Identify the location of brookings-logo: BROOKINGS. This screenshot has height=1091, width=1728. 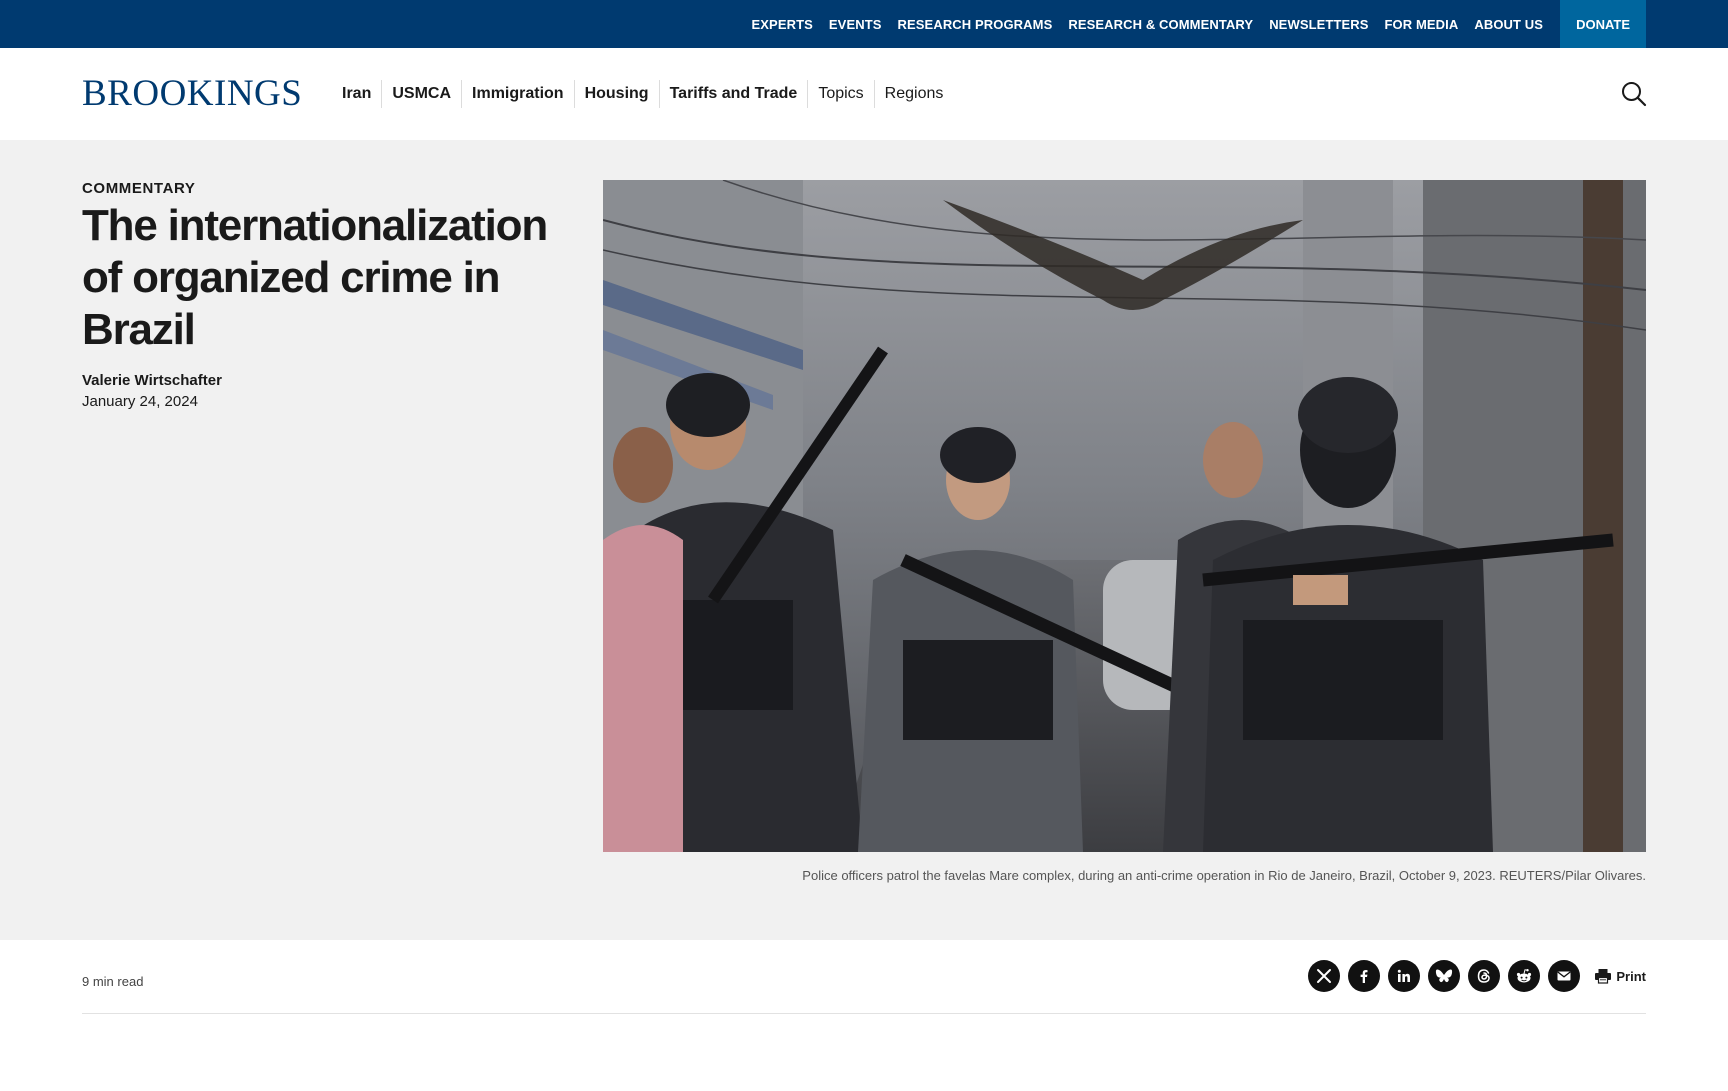
(192, 93).